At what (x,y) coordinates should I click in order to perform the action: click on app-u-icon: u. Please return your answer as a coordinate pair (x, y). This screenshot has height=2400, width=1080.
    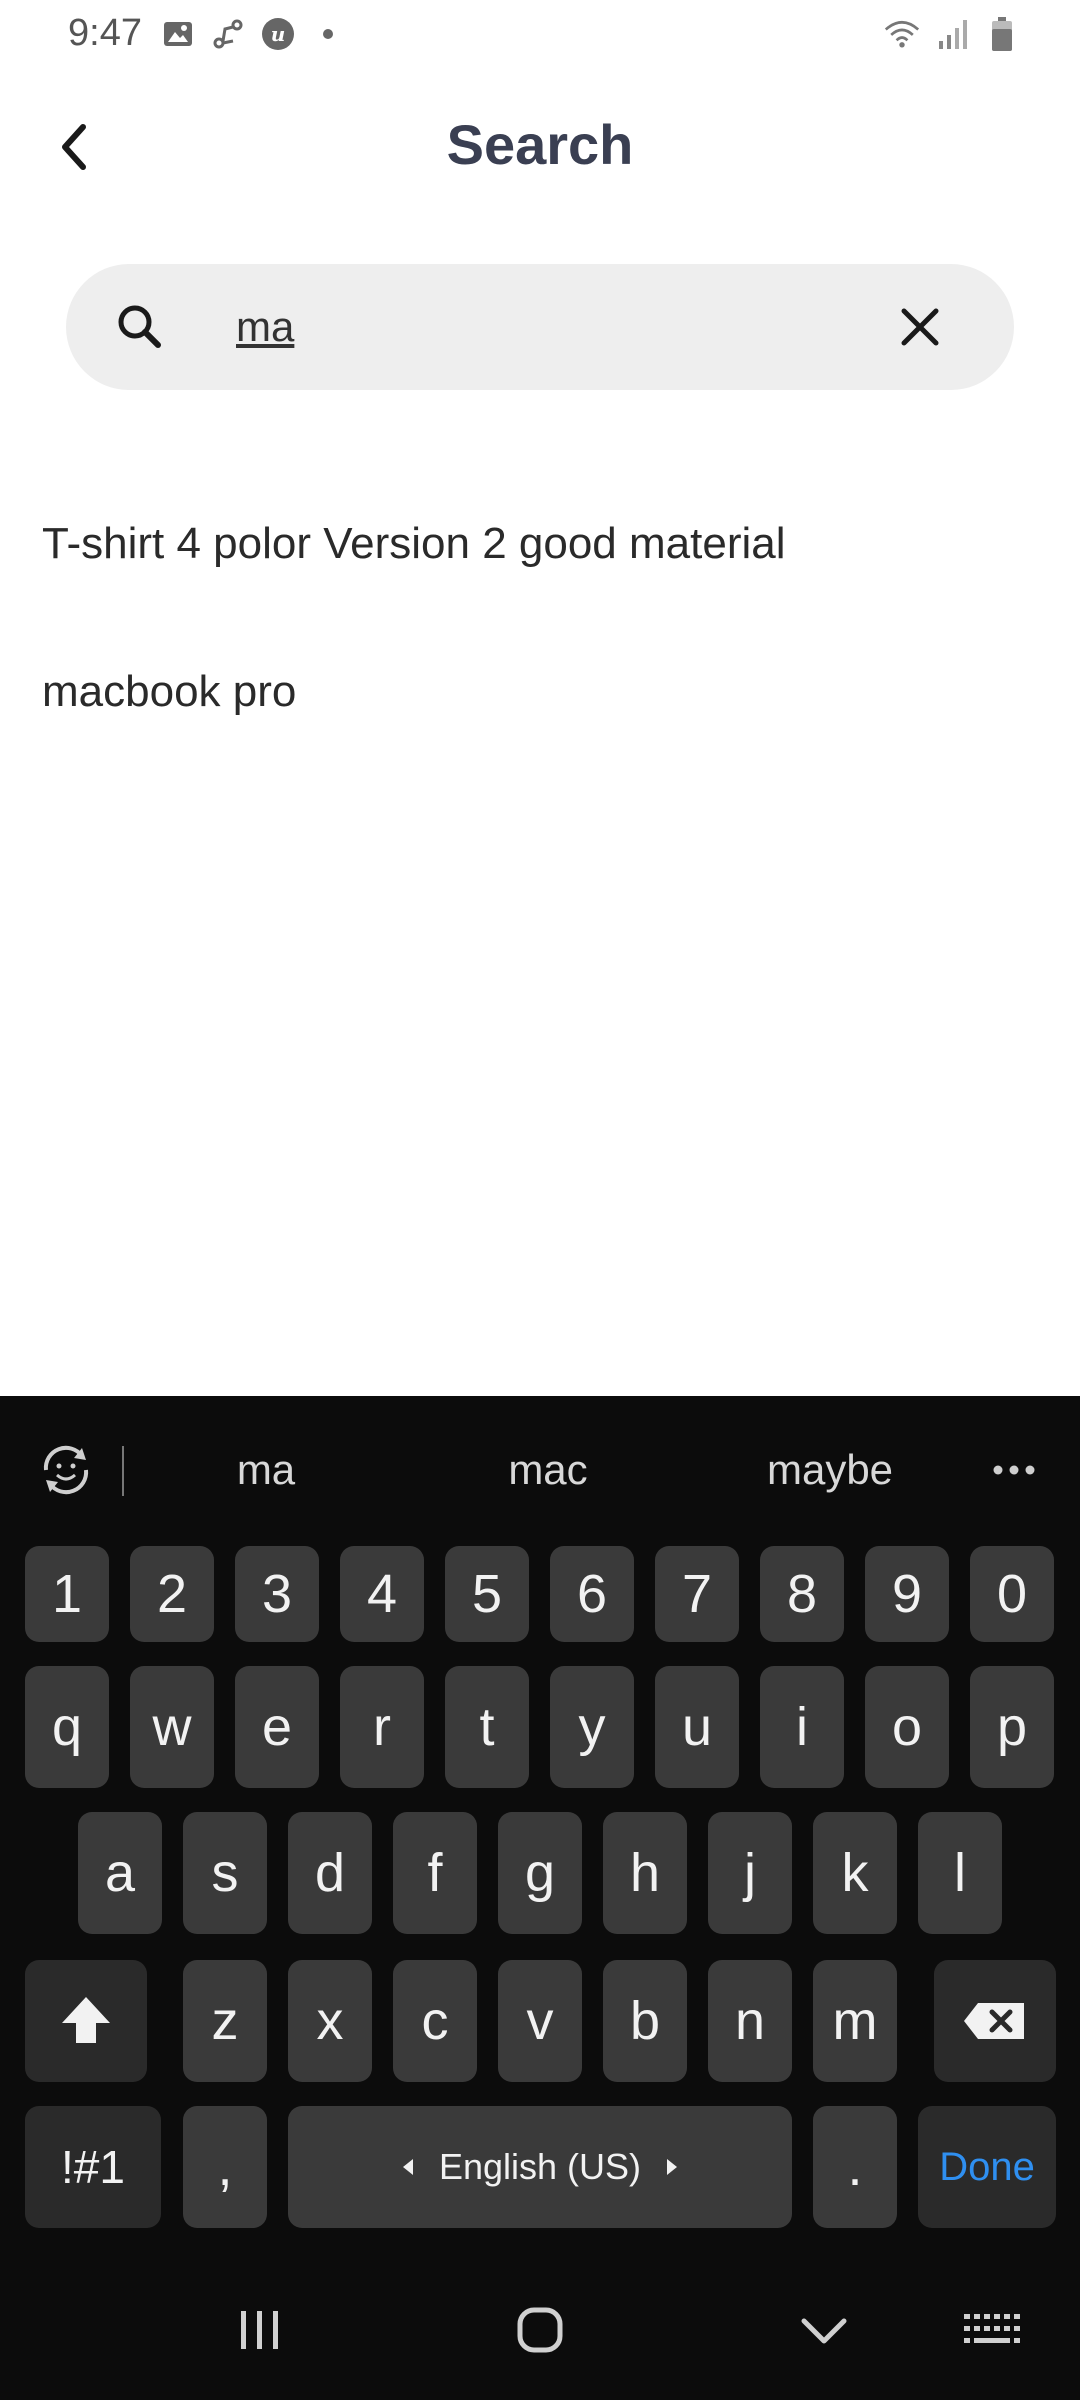
    Looking at the image, I should click on (278, 34).